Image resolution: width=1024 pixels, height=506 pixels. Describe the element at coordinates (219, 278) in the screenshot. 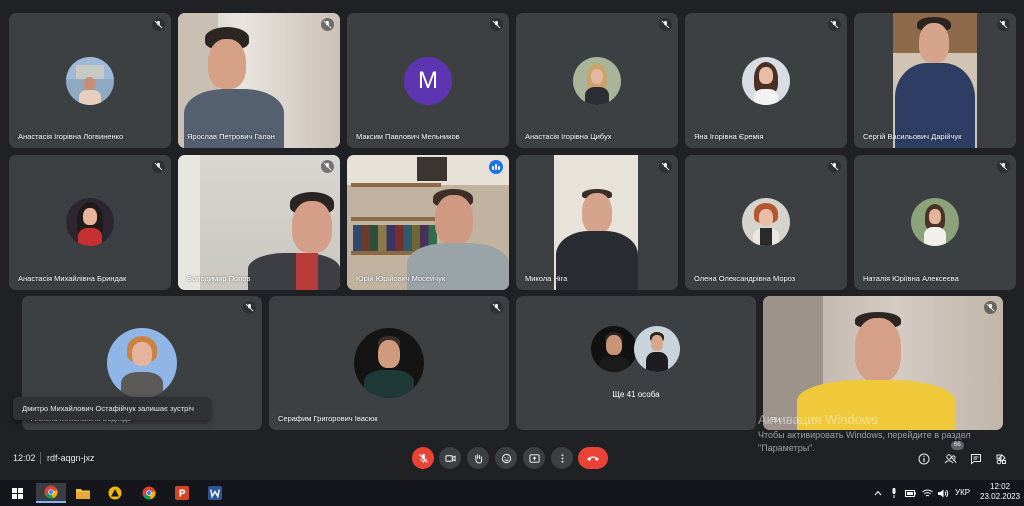

I see `participant-name: Володимир Попов` at that location.